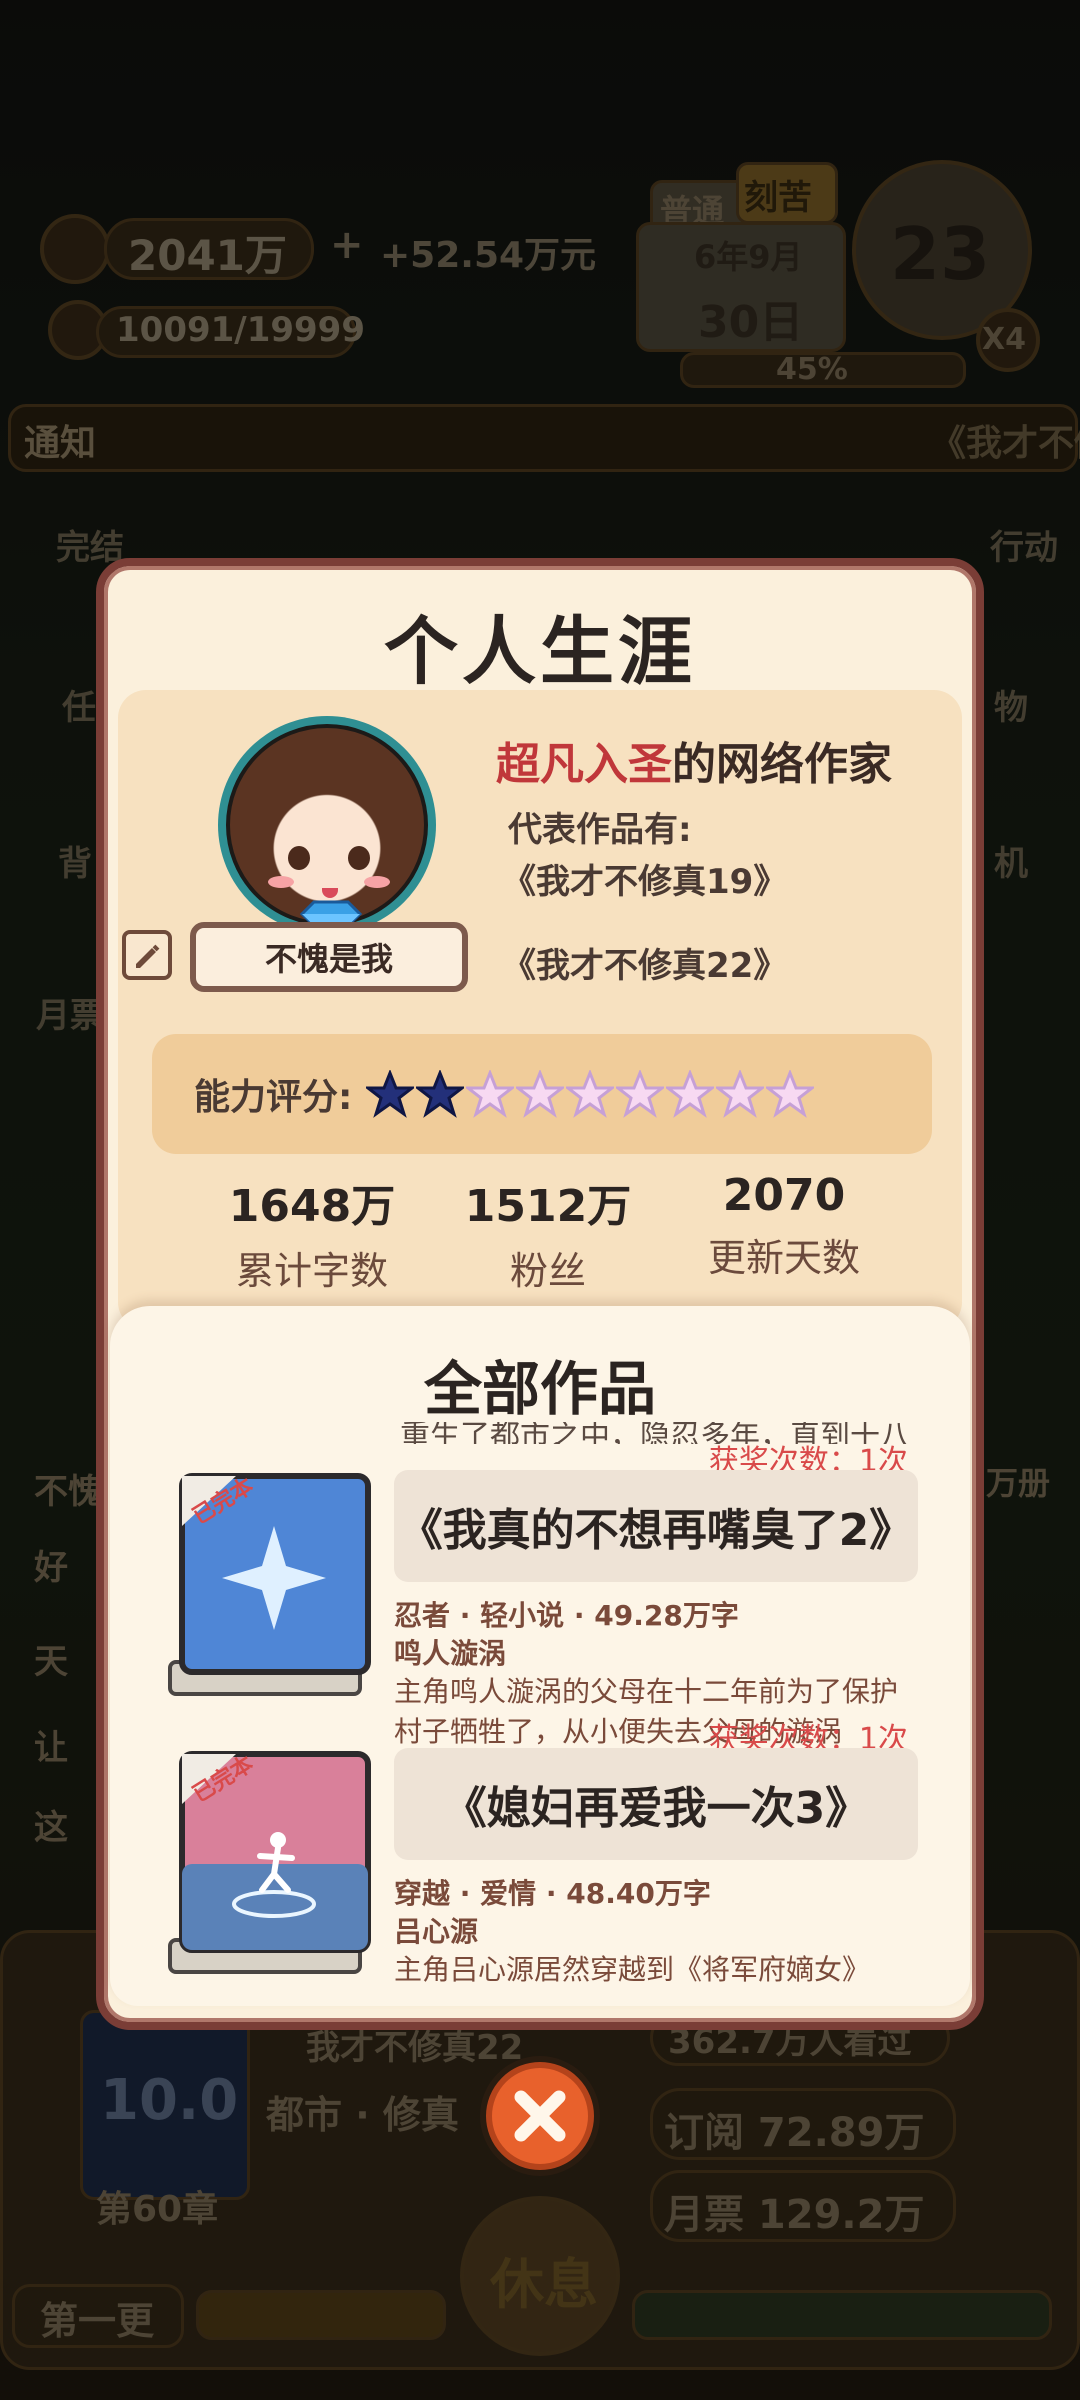 This screenshot has height=2400, width=1080. I want to click on avatar, so click(327, 825).